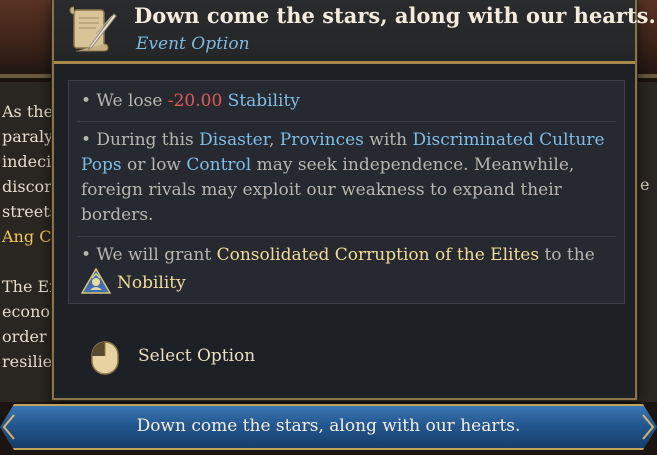 This screenshot has height=455, width=657. I want to click on select-option-hint: Select Option, so click(190, 356).